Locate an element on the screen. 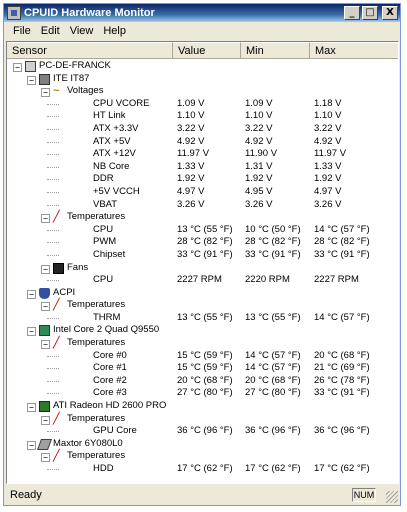 This screenshot has width=407, height=512. sensor-row: HT Link 1.10 V 1.10 V 1.10 V is located at coordinates (202, 116).